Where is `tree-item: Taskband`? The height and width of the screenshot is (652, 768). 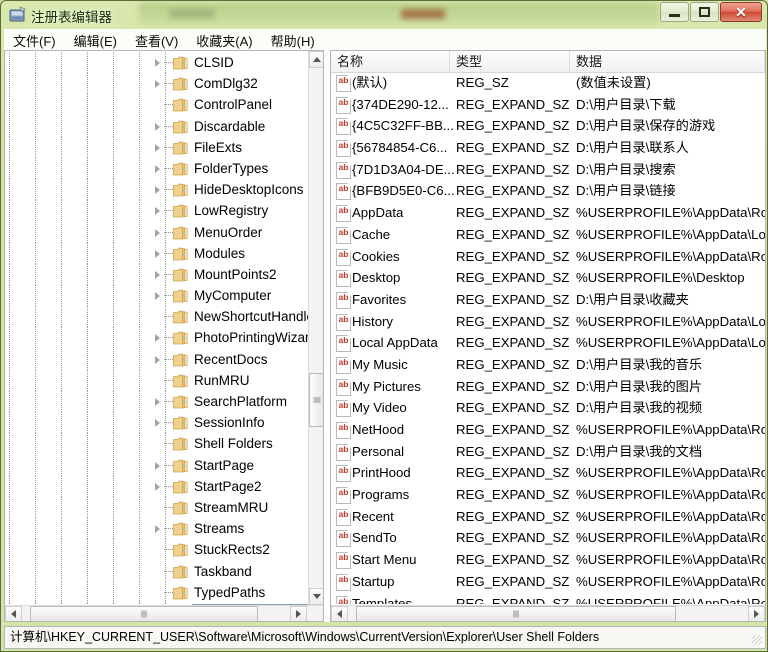 tree-item: Taskband is located at coordinates (156, 571).